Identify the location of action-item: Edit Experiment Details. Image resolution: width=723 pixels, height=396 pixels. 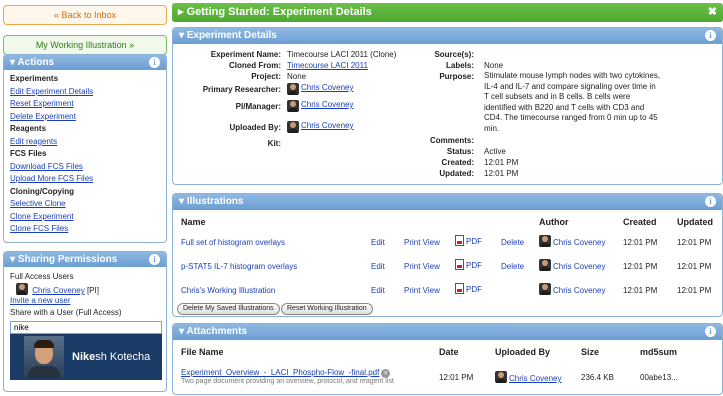
(85, 92).